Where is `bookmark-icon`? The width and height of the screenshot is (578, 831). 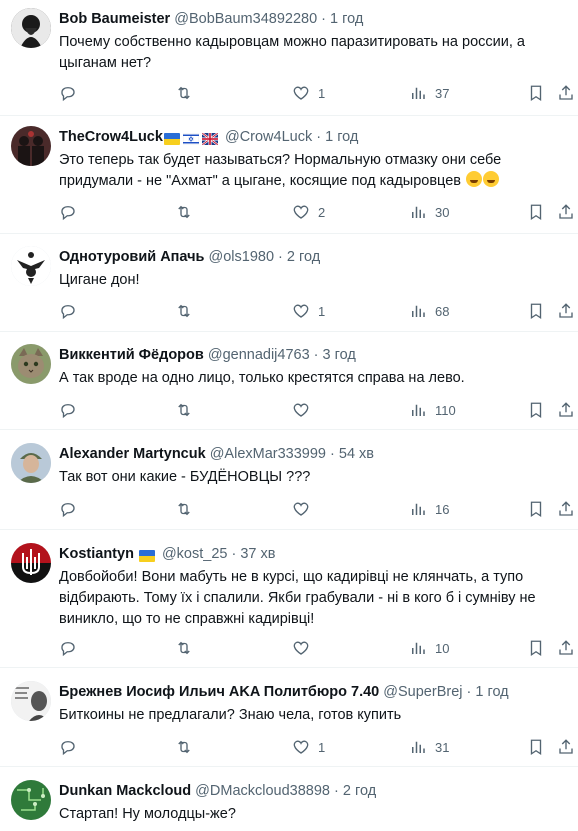 bookmark-icon is located at coordinates (536, 509).